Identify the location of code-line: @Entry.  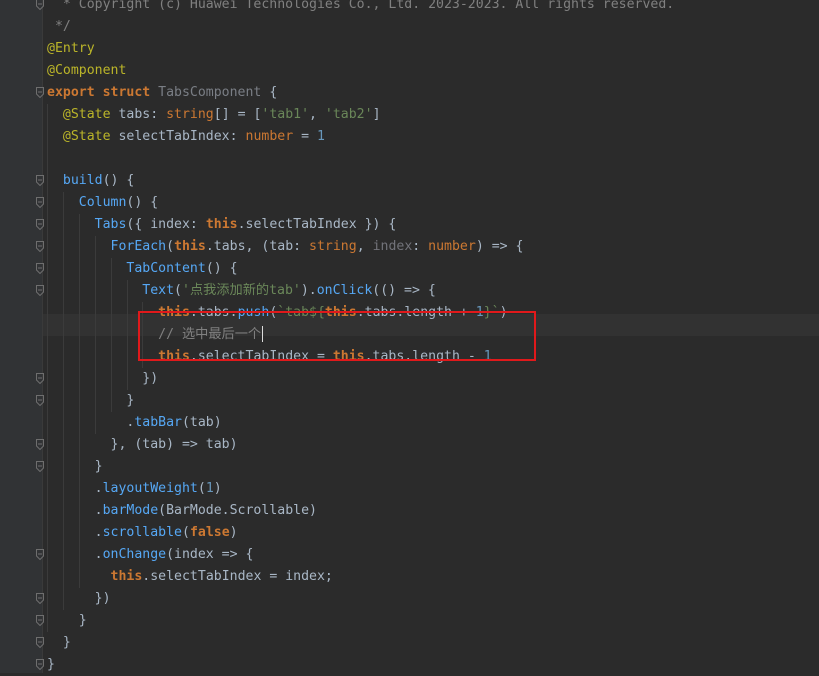
(409, 49).